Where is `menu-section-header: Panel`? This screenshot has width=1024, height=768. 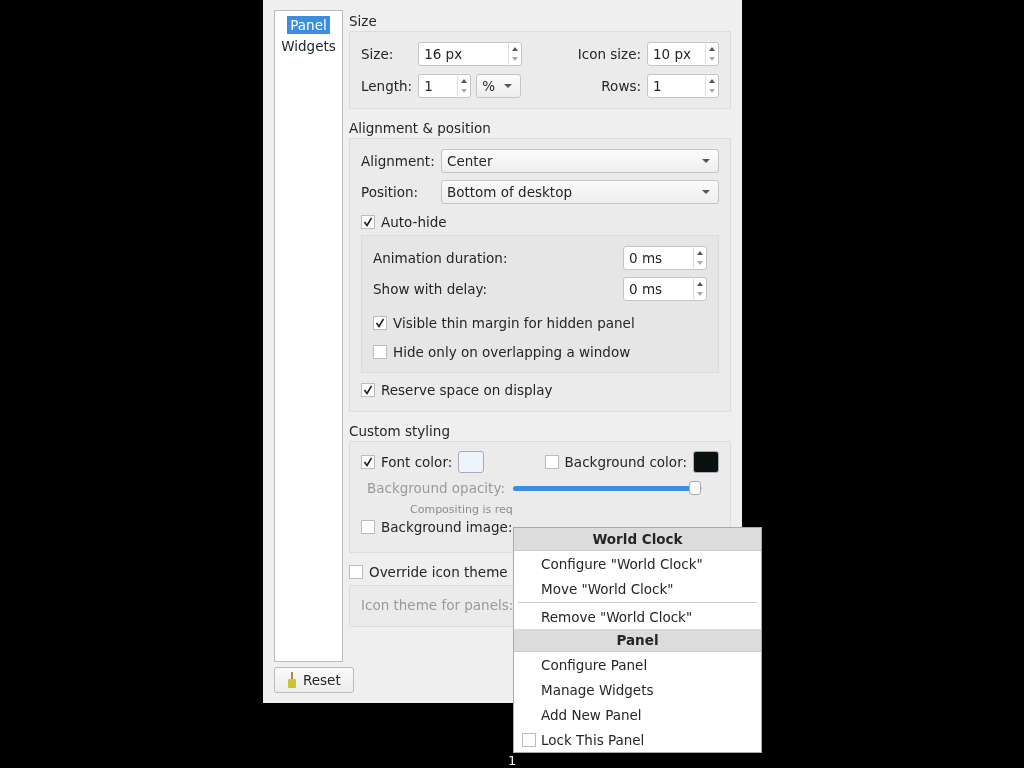
menu-section-header: Panel is located at coordinates (637, 640).